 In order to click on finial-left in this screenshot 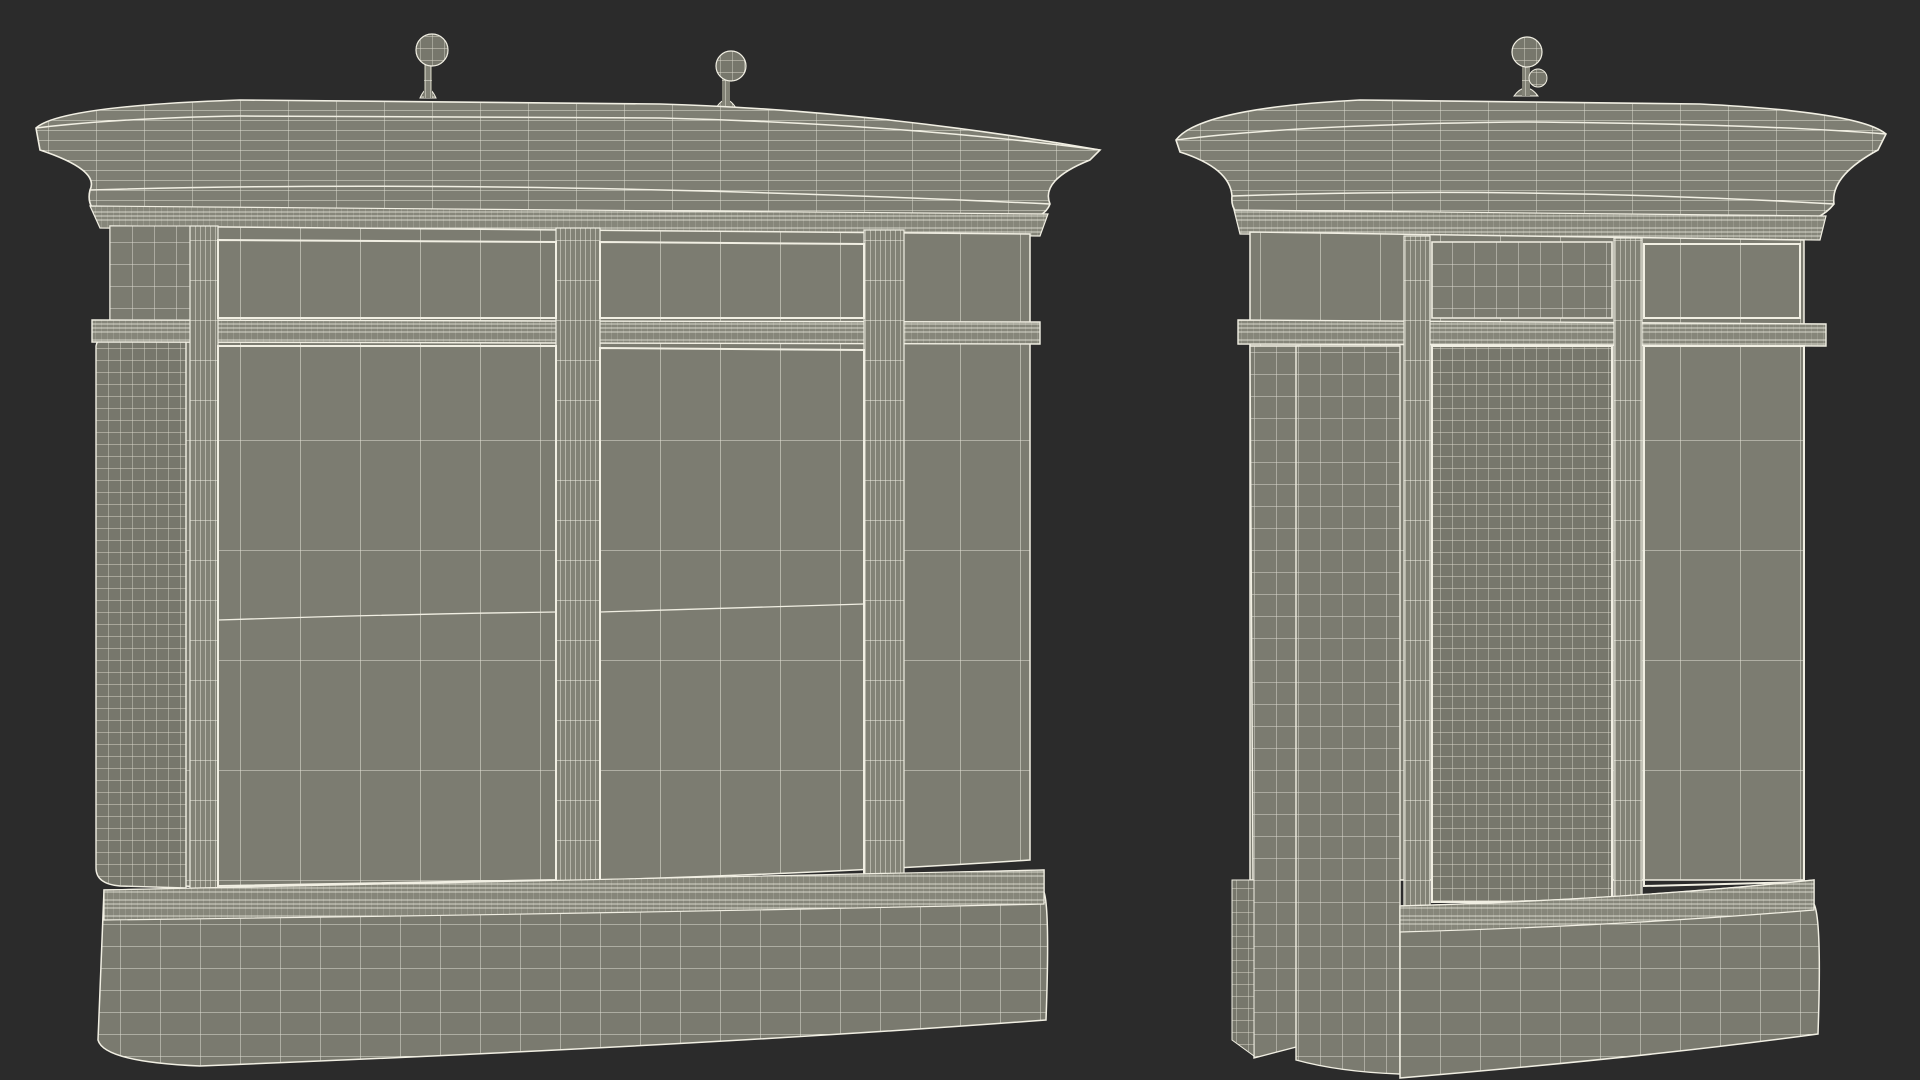, I will do `click(432, 66)`.